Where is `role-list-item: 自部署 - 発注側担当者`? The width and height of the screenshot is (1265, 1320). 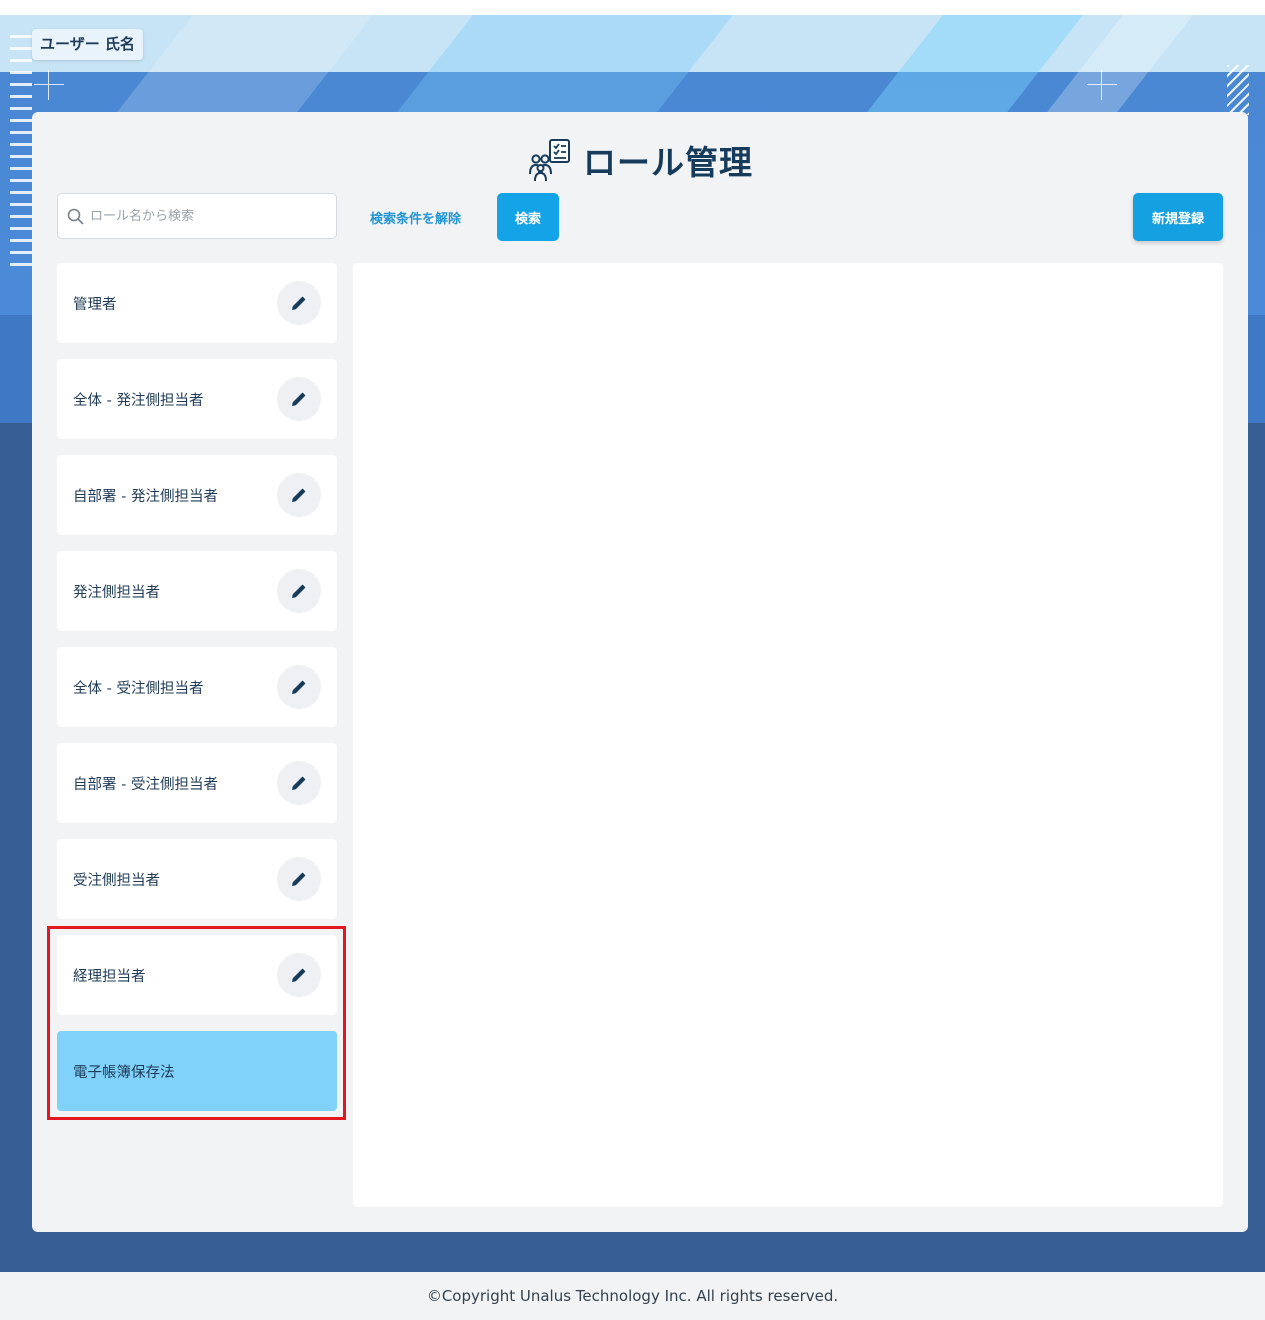 role-list-item: 自部署 - 発注側担当者 is located at coordinates (197, 495).